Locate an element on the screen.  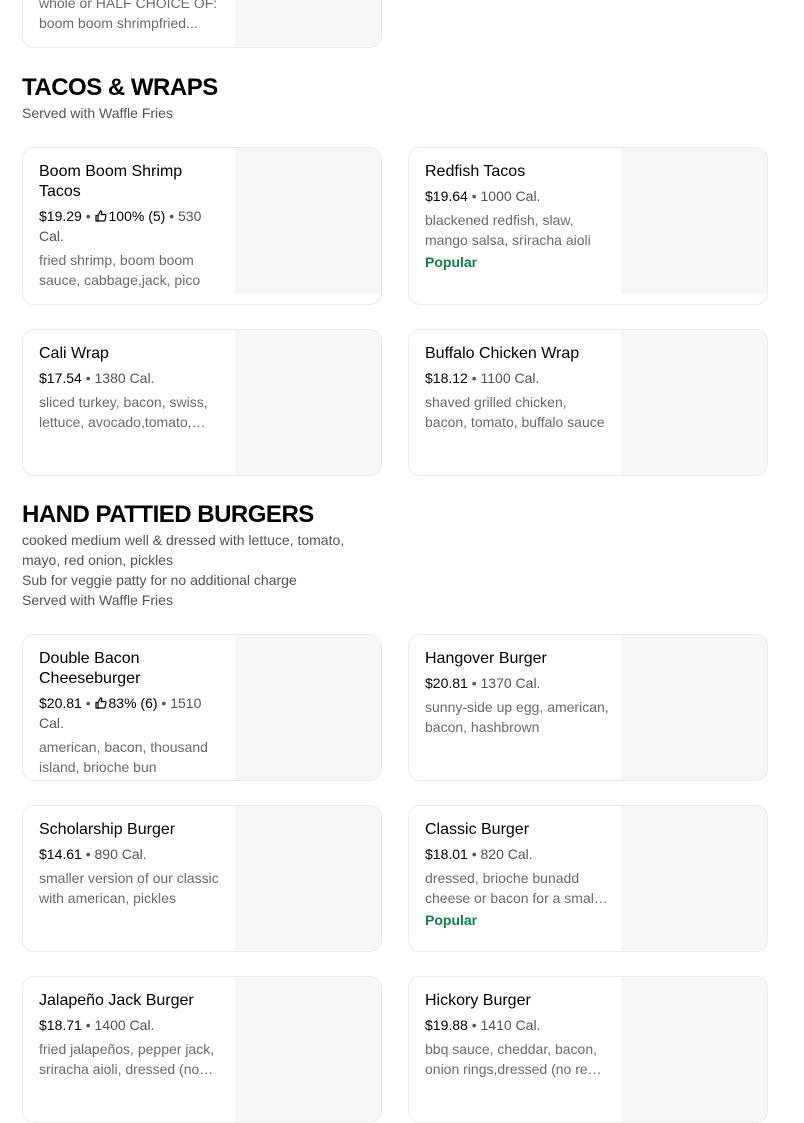
item-meta: $18.12 • 1100 Cal. is located at coordinates (482, 378).